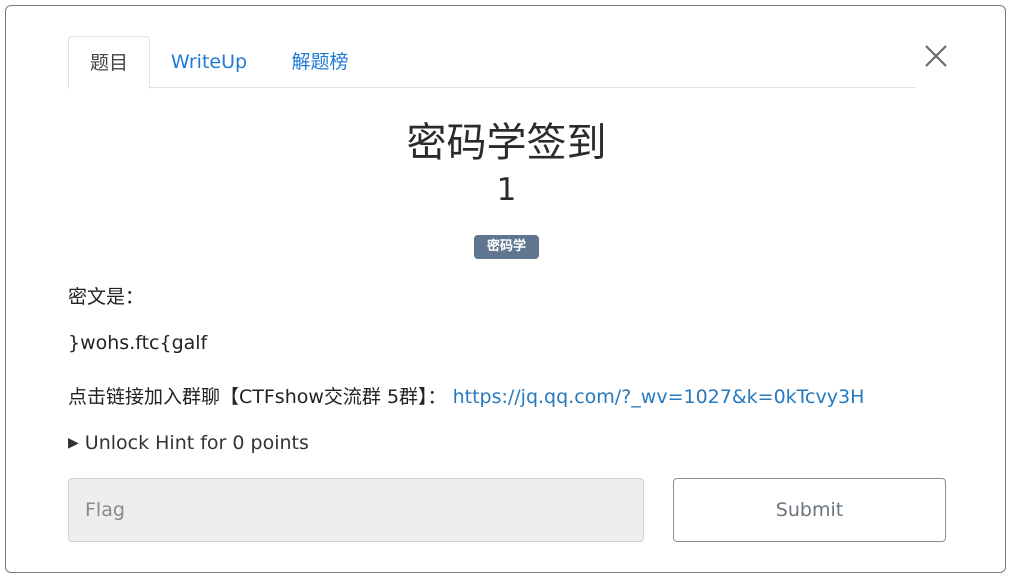 The image size is (1011, 578). I want to click on challenge-points: 1, so click(506, 190).